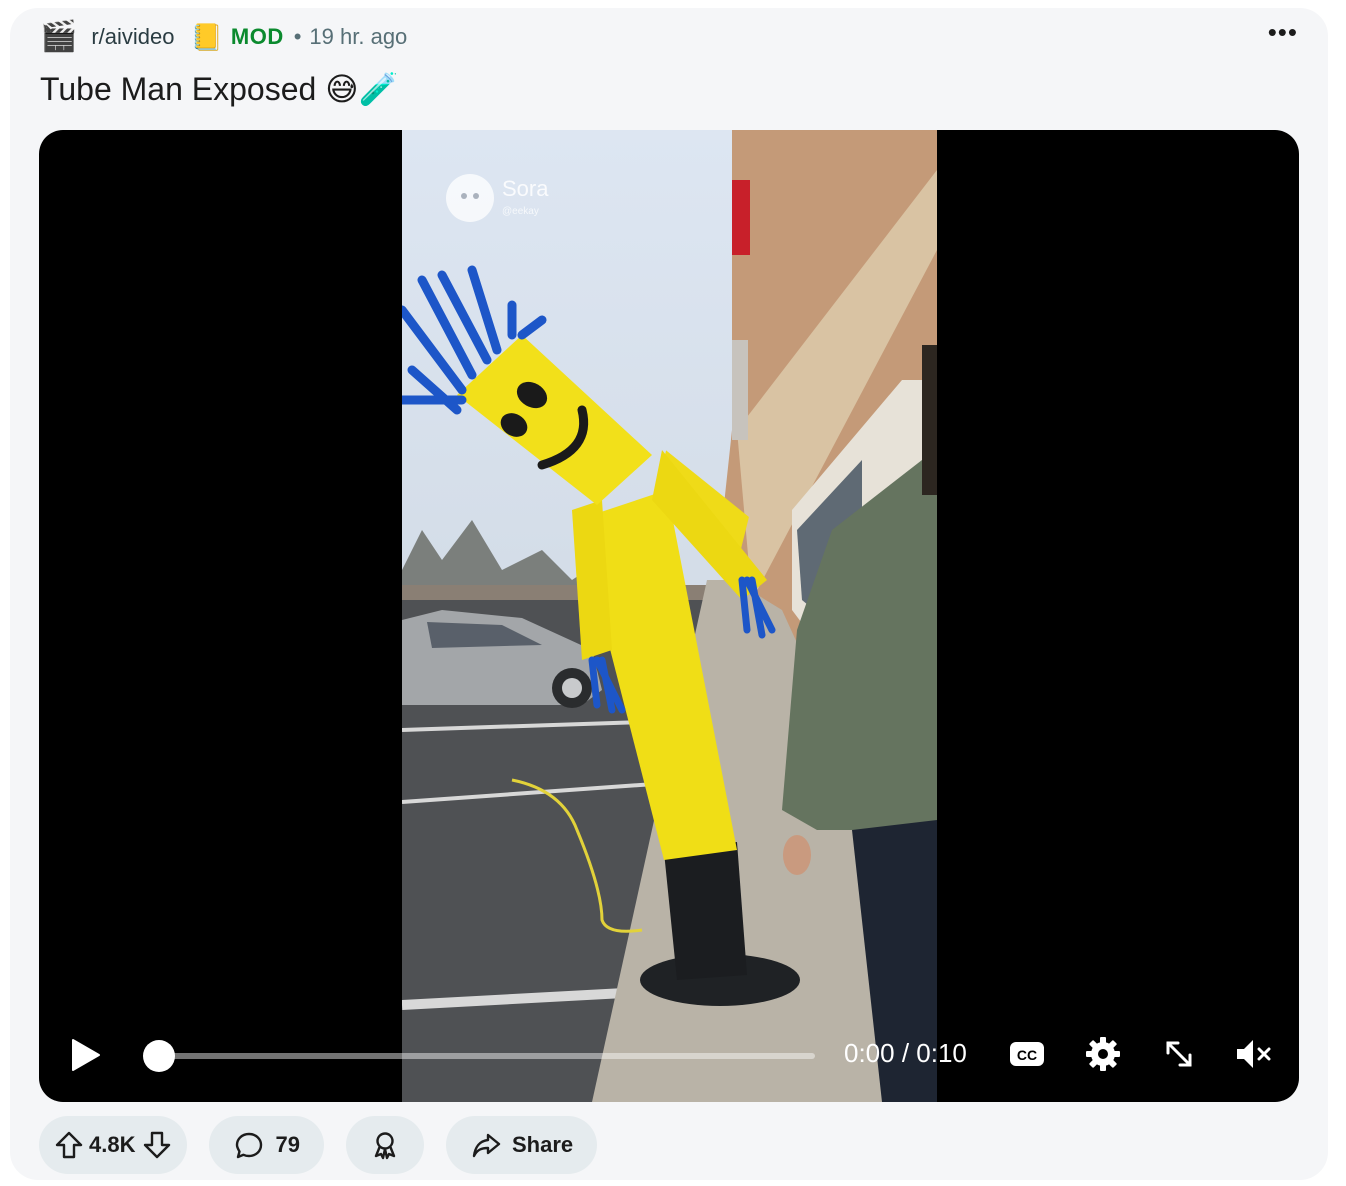 This screenshot has width=1346, height=1186. I want to click on share-button: Share, so click(521, 1145).